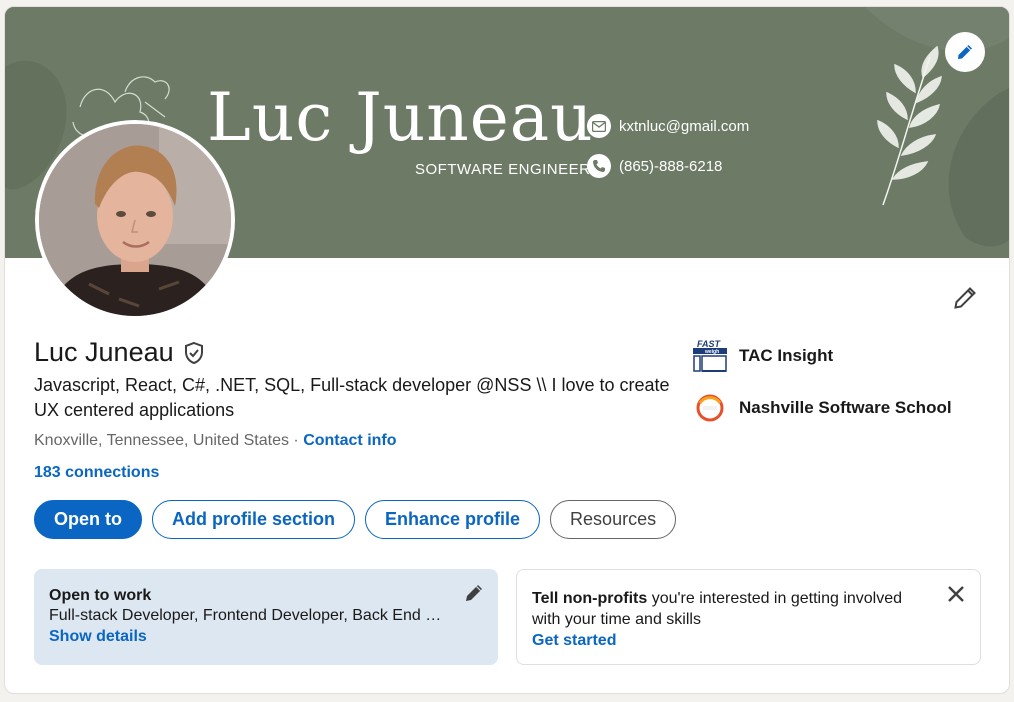 This screenshot has width=1014, height=702. What do you see at coordinates (96, 473) in the screenshot?
I see `connections-link: 183 connections` at bounding box center [96, 473].